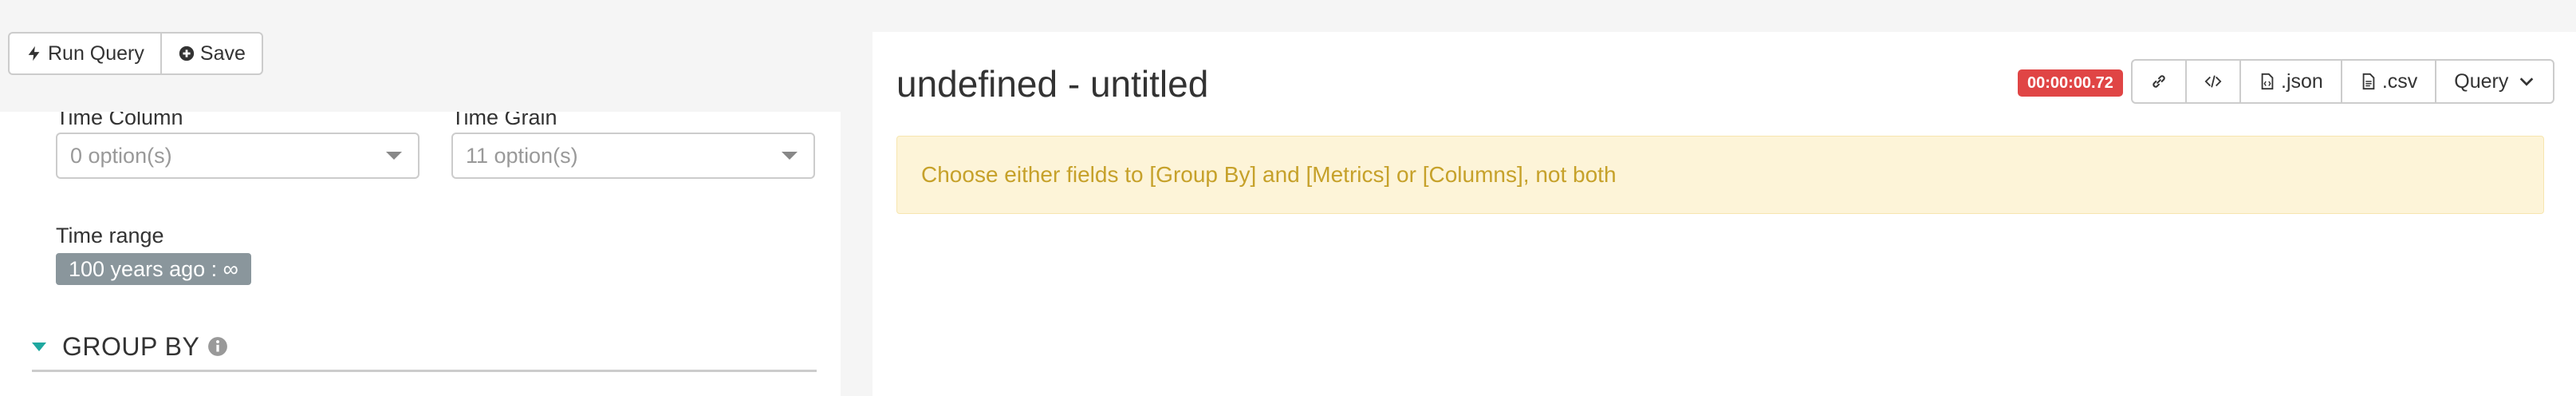 This screenshot has width=2576, height=396. What do you see at coordinates (2368, 81) in the screenshot?
I see `file-text-icon` at bounding box center [2368, 81].